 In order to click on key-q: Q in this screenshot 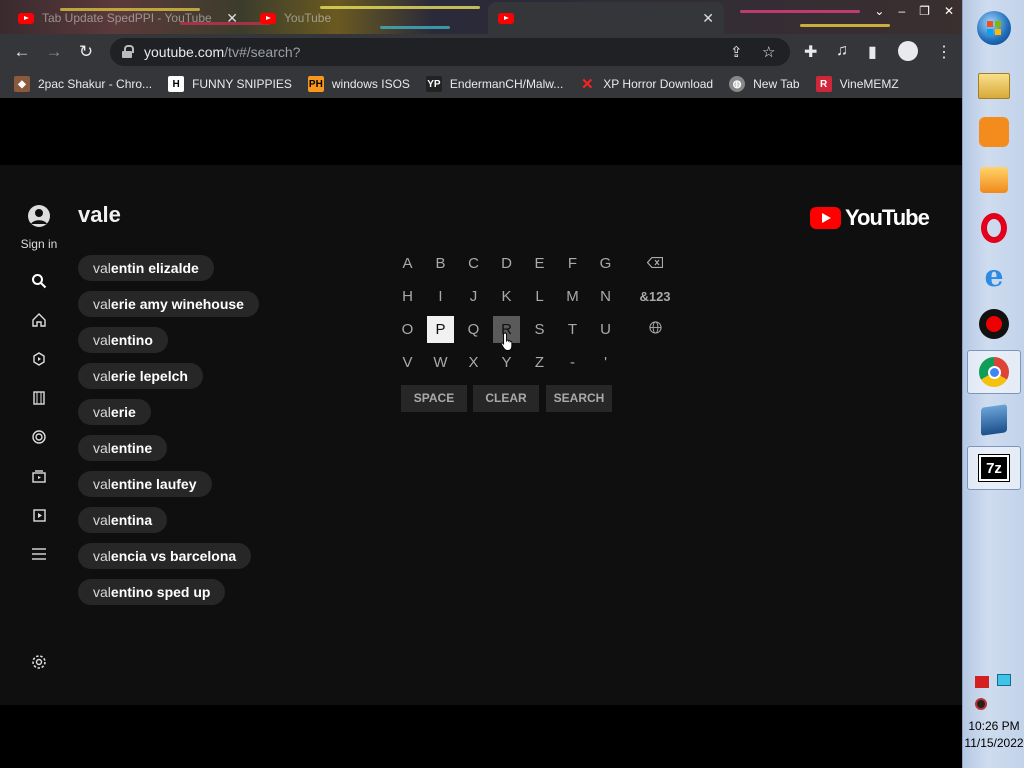, I will do `click(473, 329)`.